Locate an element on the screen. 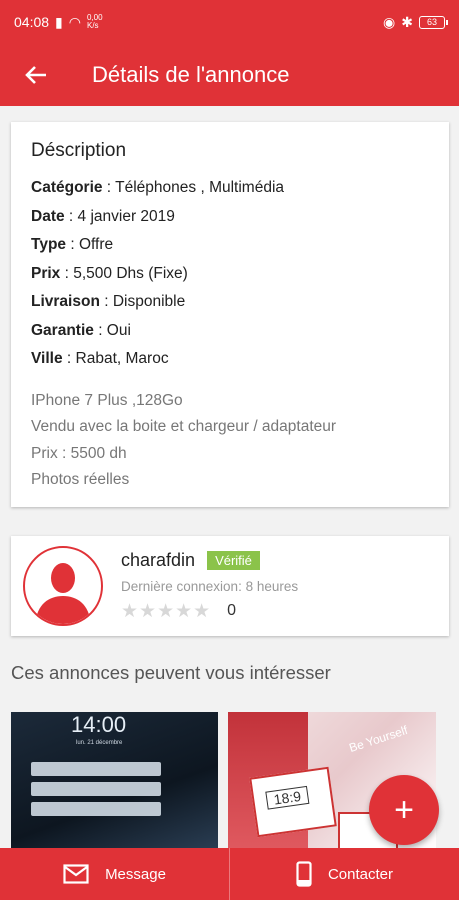 This screenshot has height=900, width=459. field-label: Prix is located at coordinates (46, 273).